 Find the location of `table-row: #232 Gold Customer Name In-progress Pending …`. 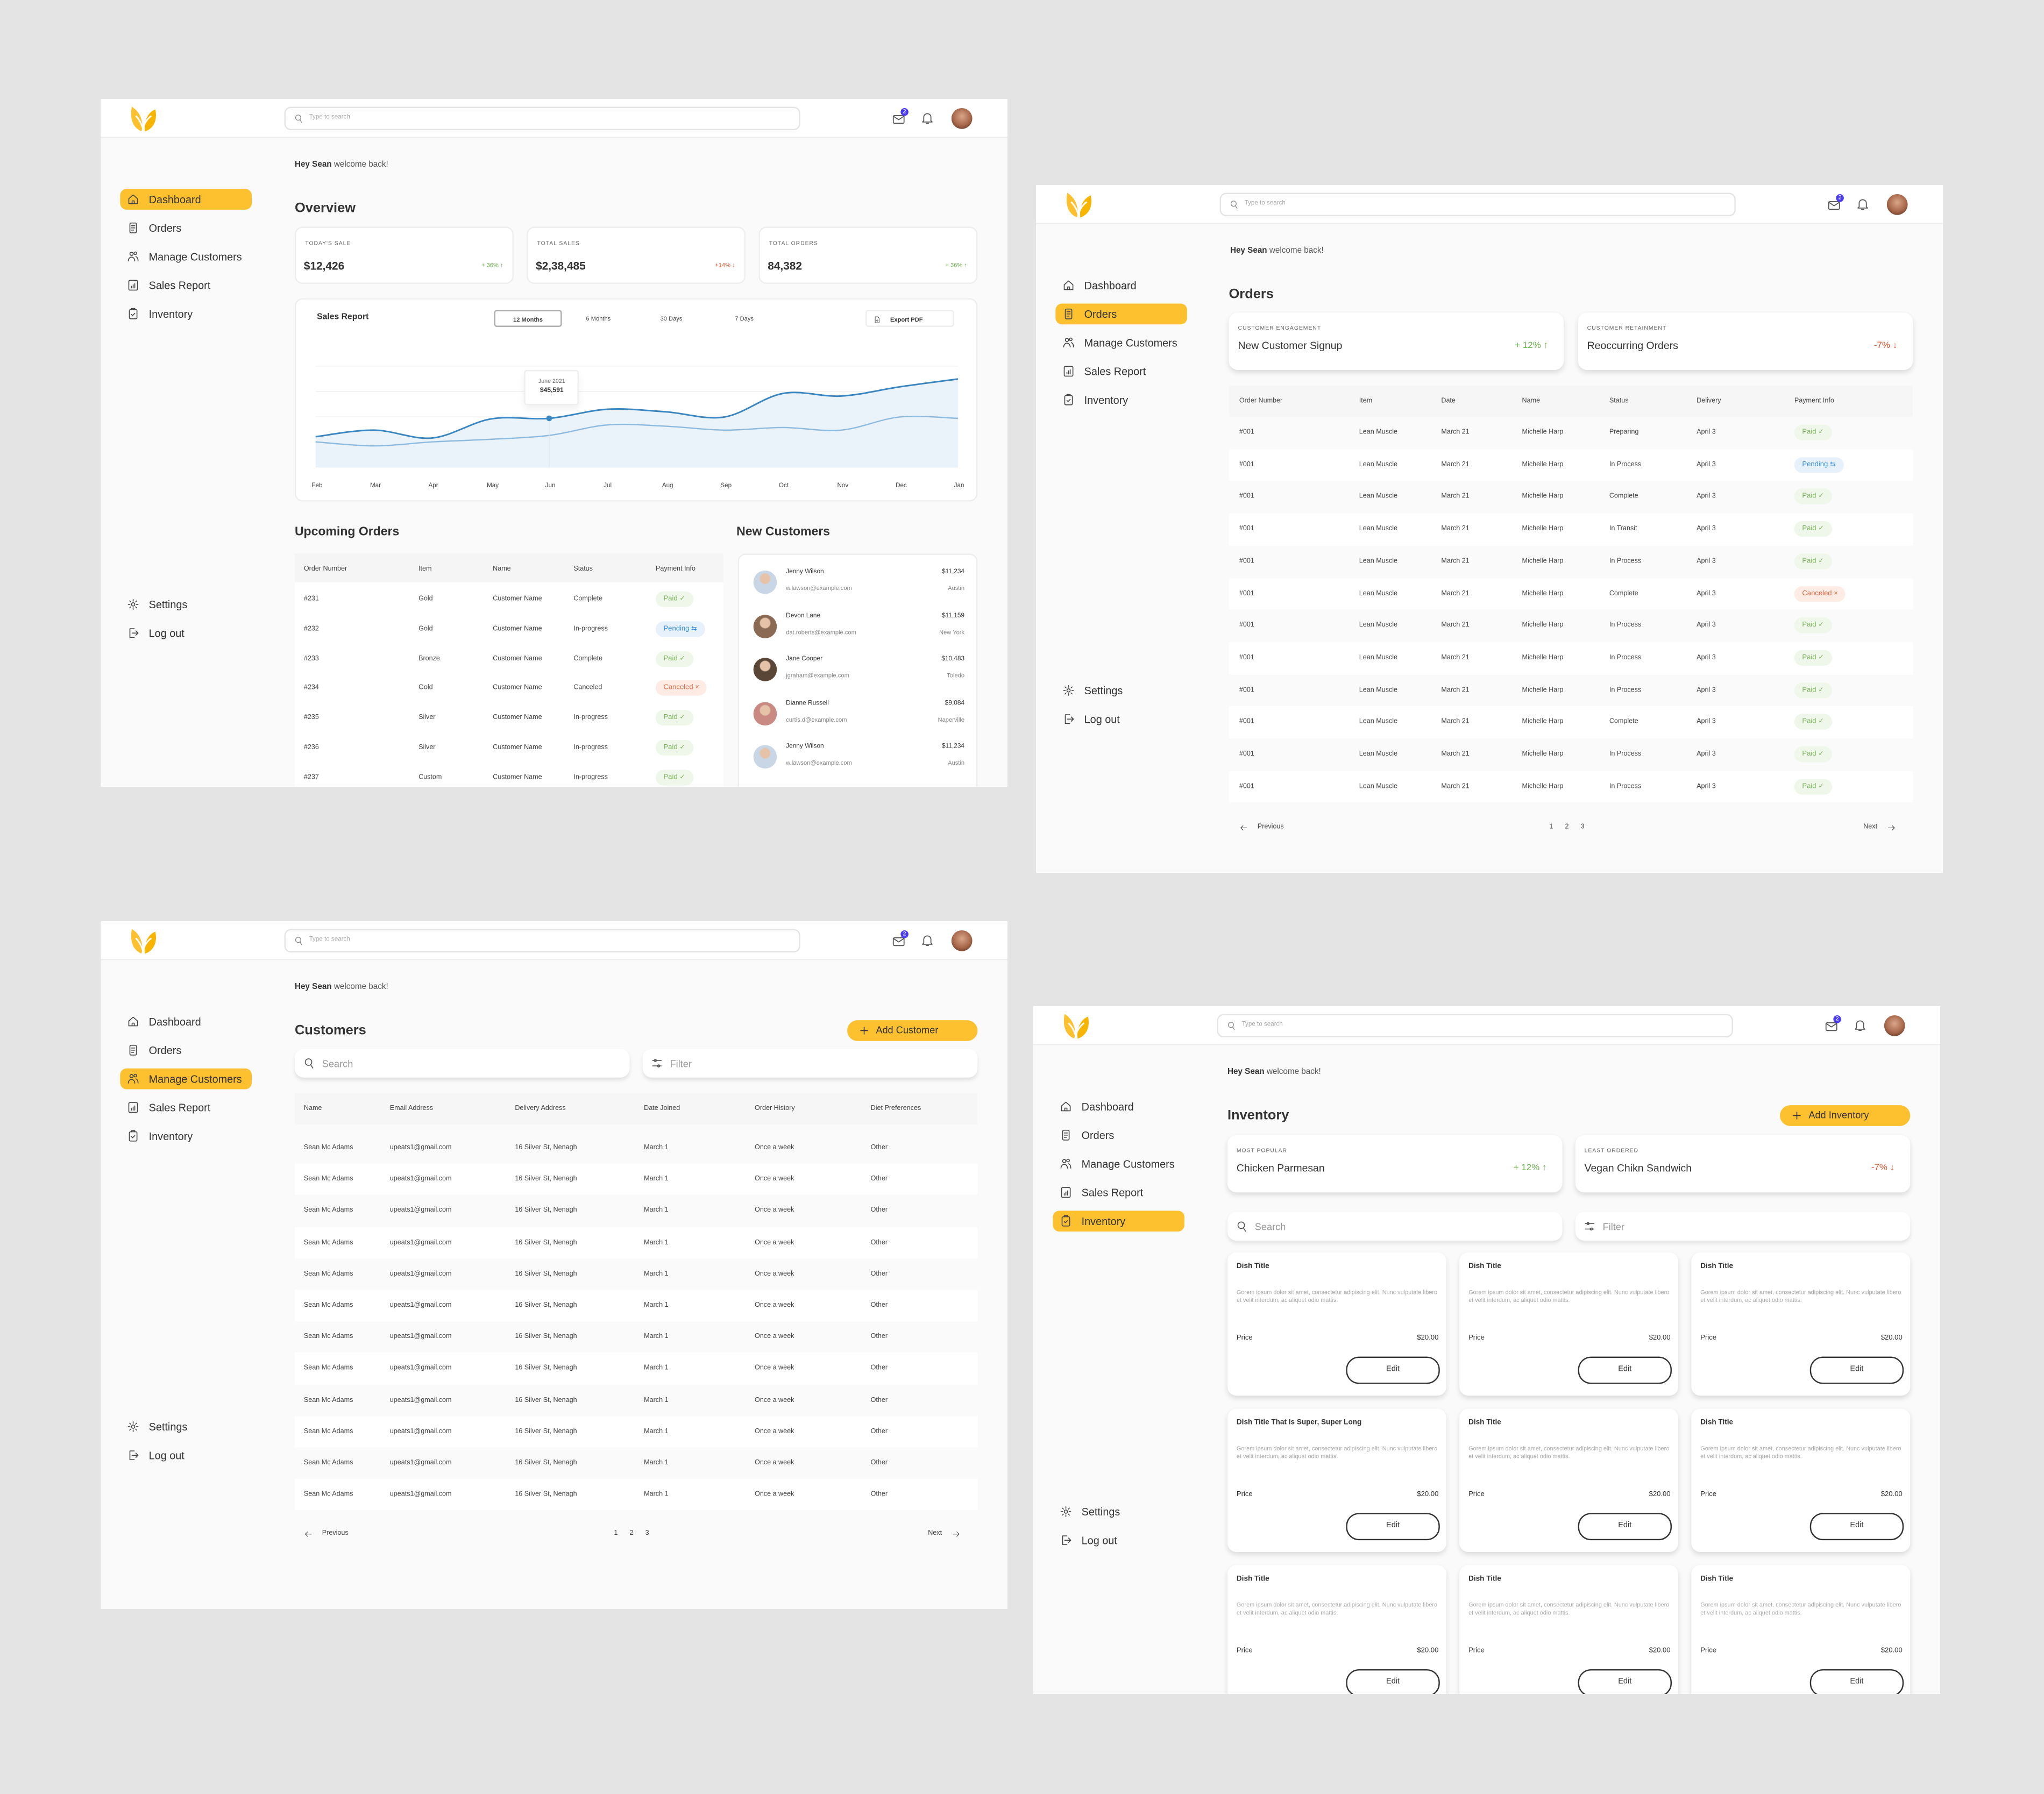

table-row: #232 Gold Customer Name In-progress Pending … is located at coordinates (509, 629).